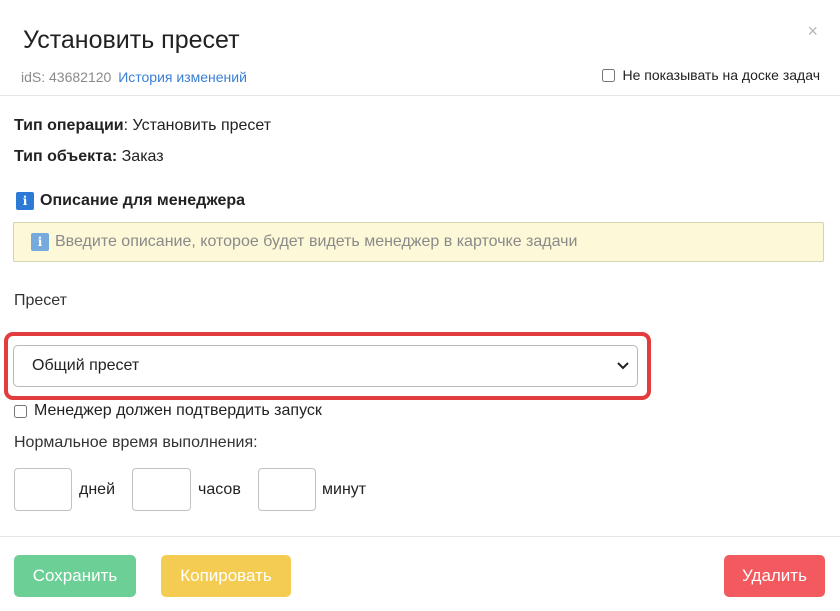 Image resolution: width=840 pixels, height=611 pixels. I want to click on object-type-label: Тип объекта:, so click(66, 156).